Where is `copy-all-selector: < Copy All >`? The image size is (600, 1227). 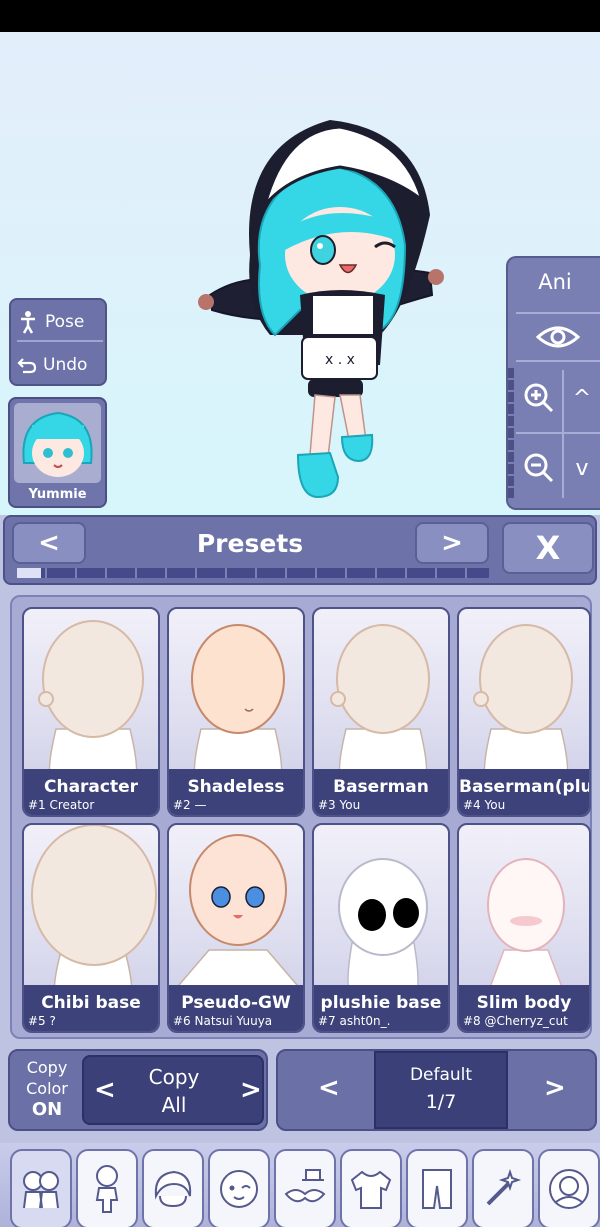
copy-all-selector: < Copy All > is located at coordinates (173, 1090).